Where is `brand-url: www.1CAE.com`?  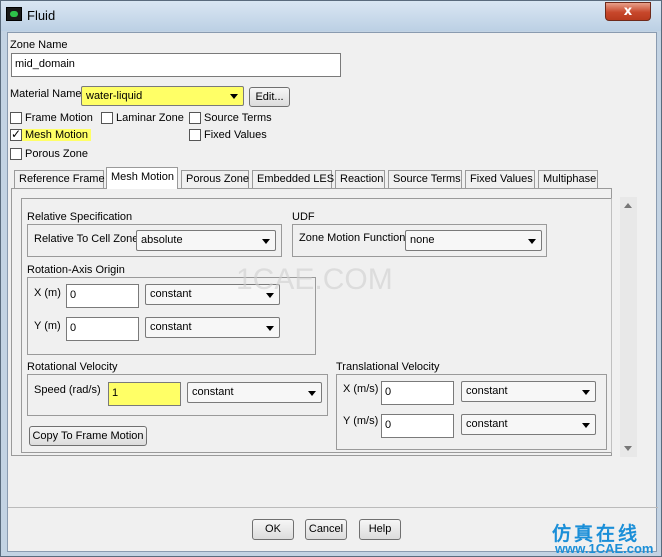 brand-url: www.1CAE.com is located at coordinates (604, 548).